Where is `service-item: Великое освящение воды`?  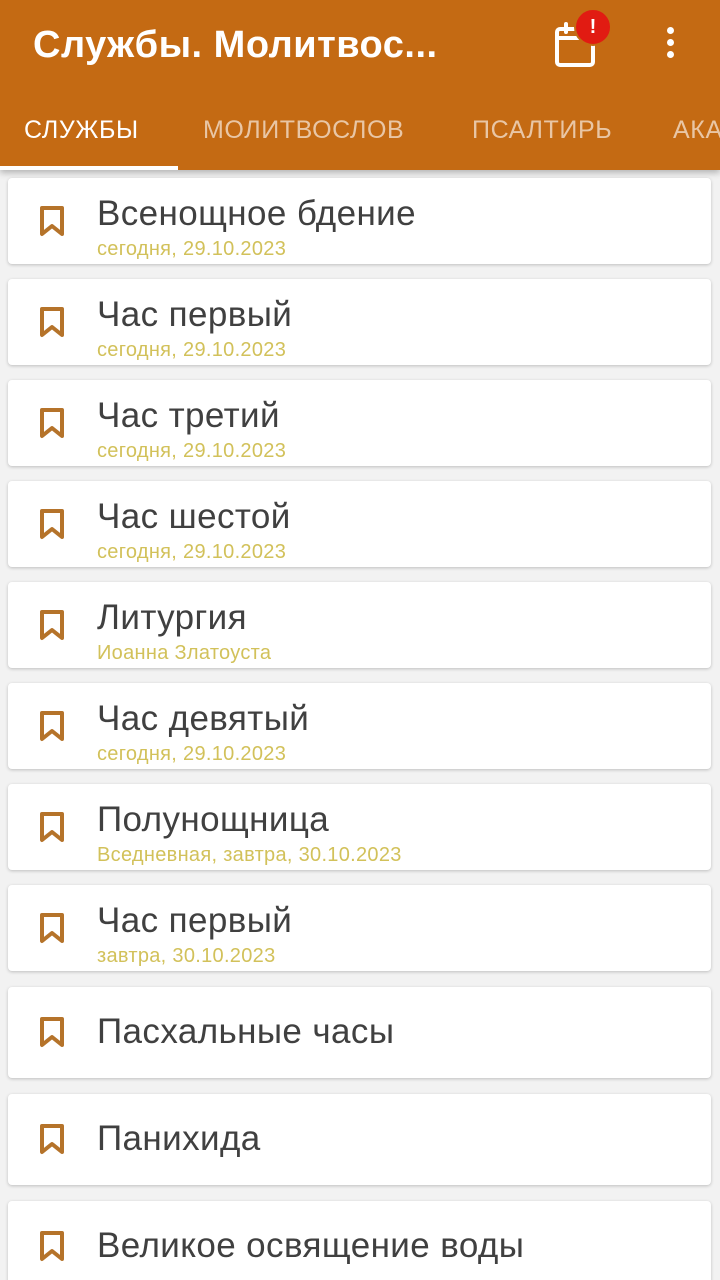 service-item: Великое освящение воды is located at coordinates (359, 1240).